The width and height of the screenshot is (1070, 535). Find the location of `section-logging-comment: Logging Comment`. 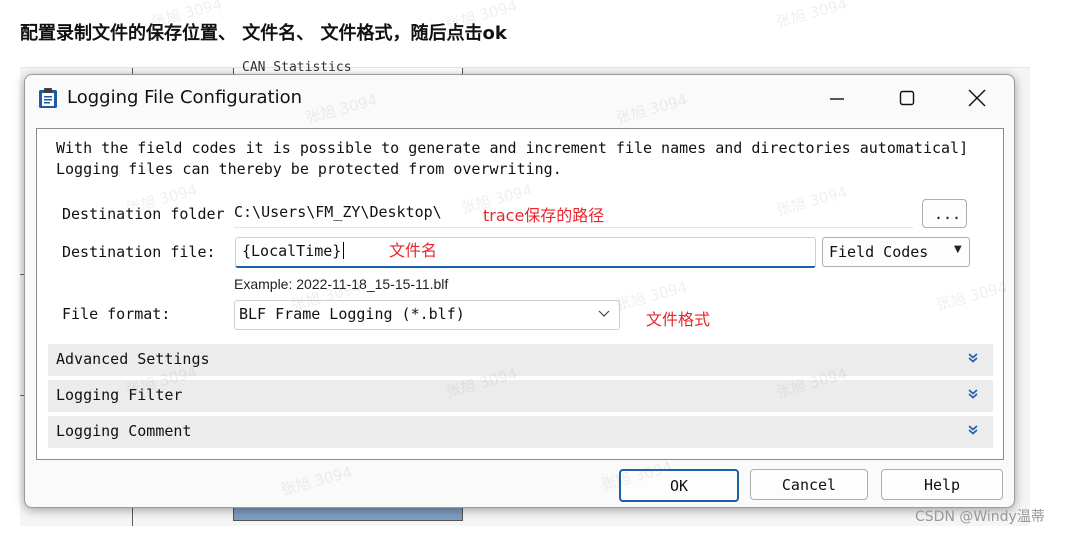

section-logging-comment: Logging Comment is located at coordinates (520, 432).